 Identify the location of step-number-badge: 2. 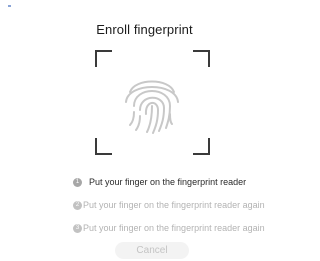
(77, 205).